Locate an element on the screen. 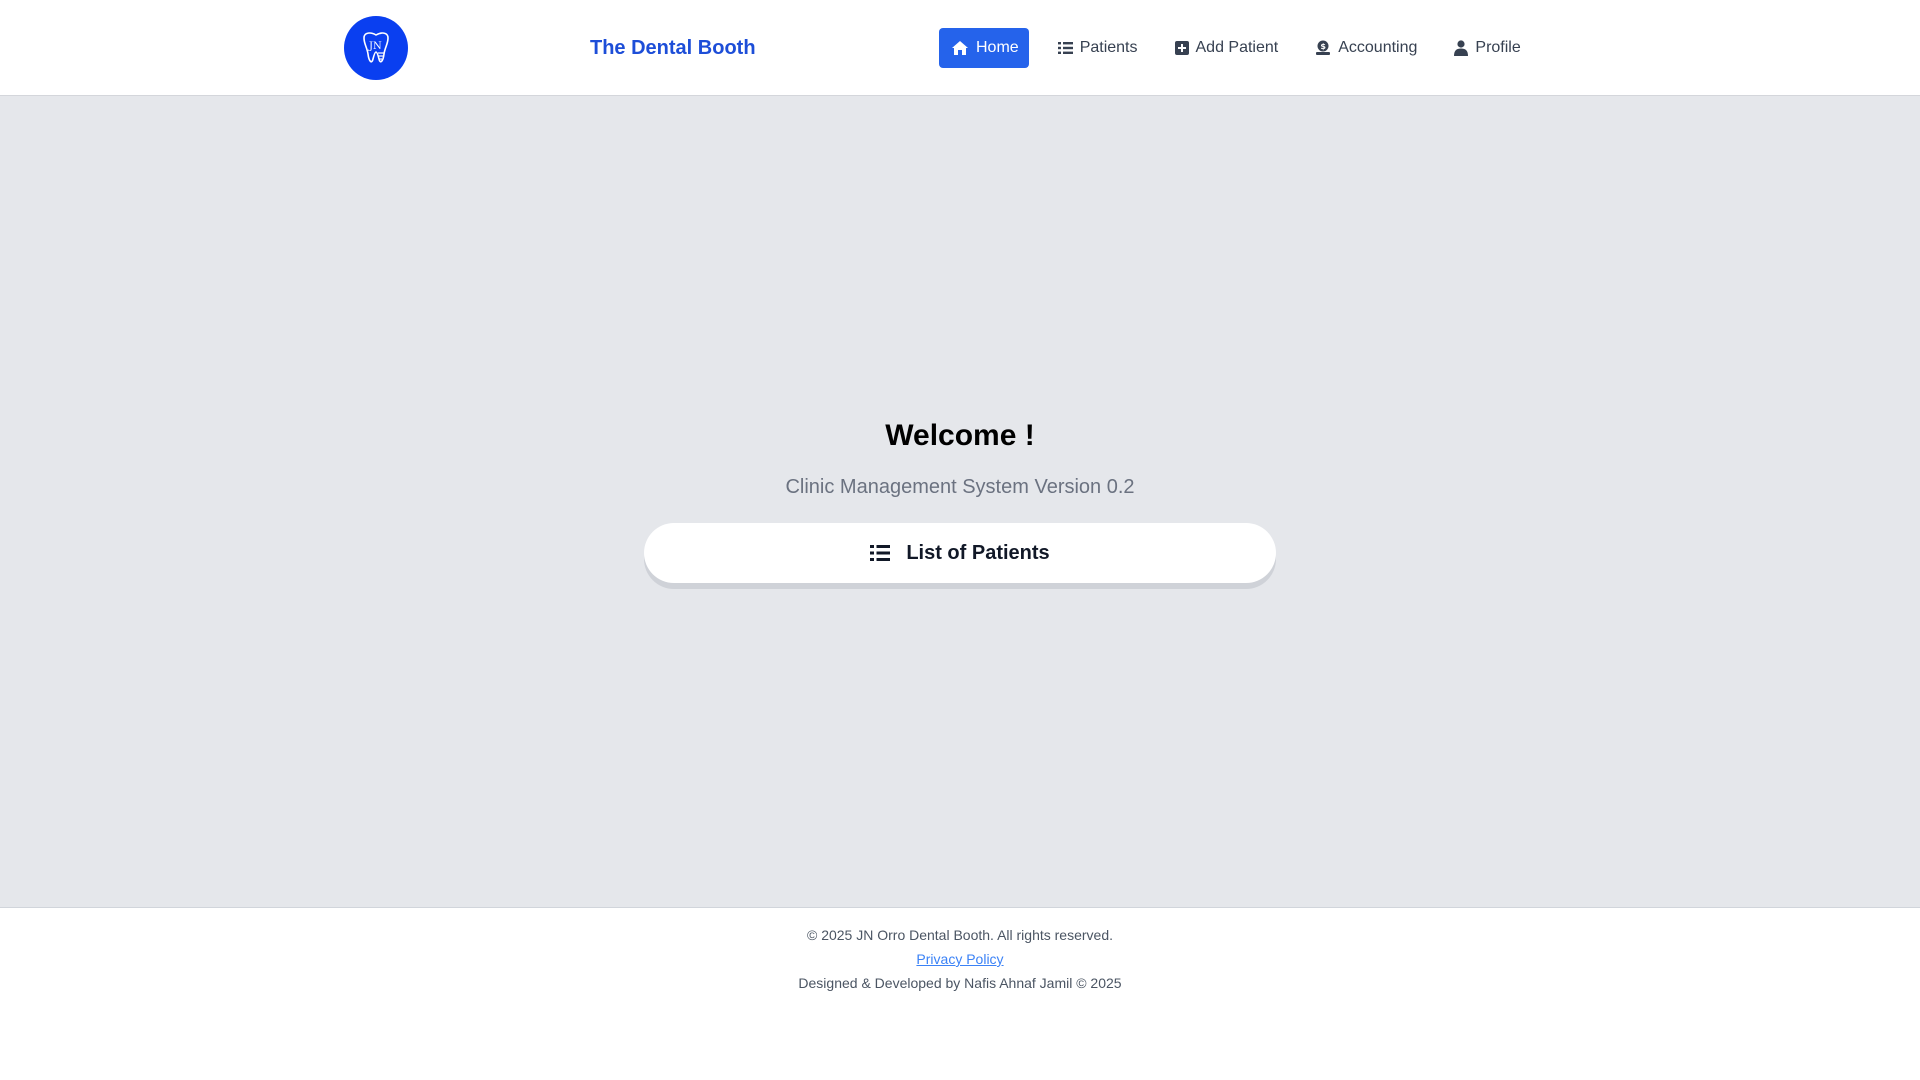 The width and height of the screenshot is (1920, 1080). user-icon is located at coordinates (1461, 48).